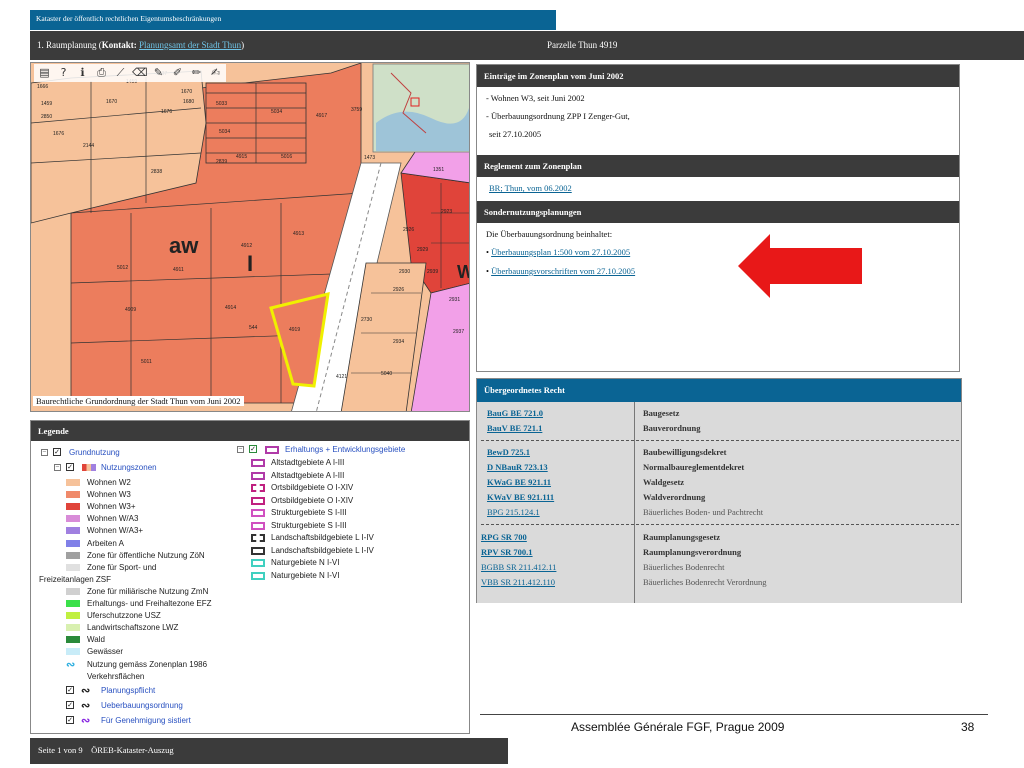 Image resolution: width=1024 pixels, height=768 pixels. I want to click on law-desc: Raumplanungsgesetz, so click(681, 537).